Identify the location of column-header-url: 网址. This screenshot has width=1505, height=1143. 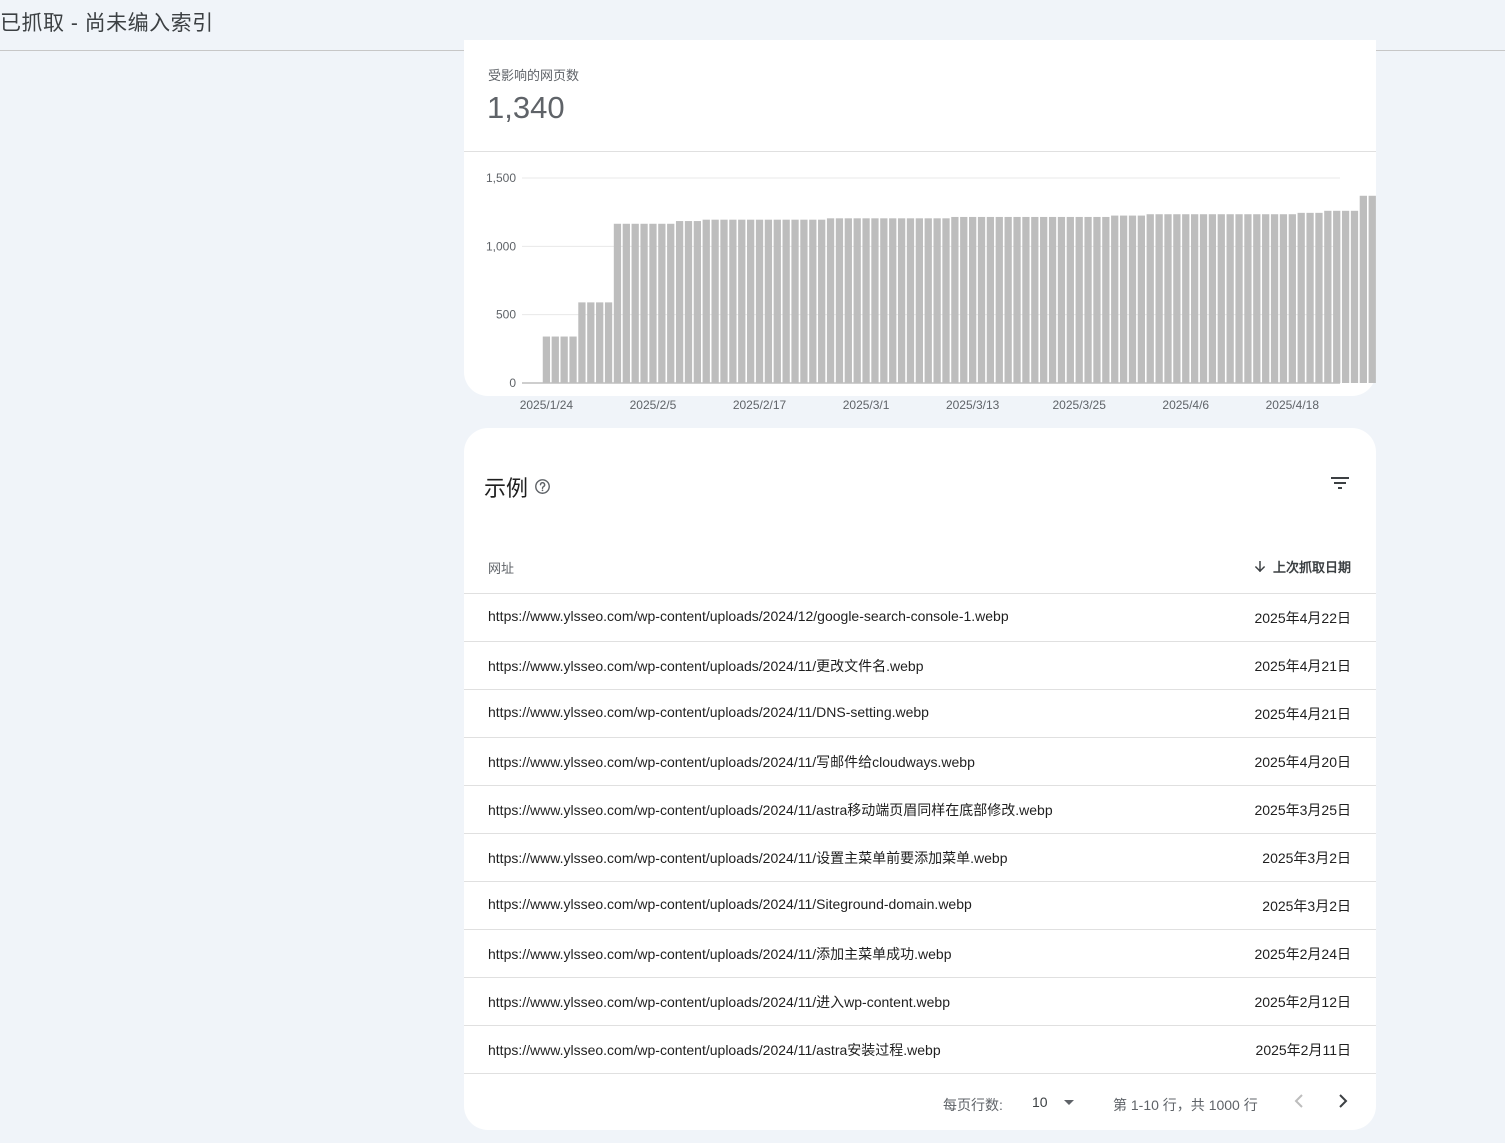
(501, 567).